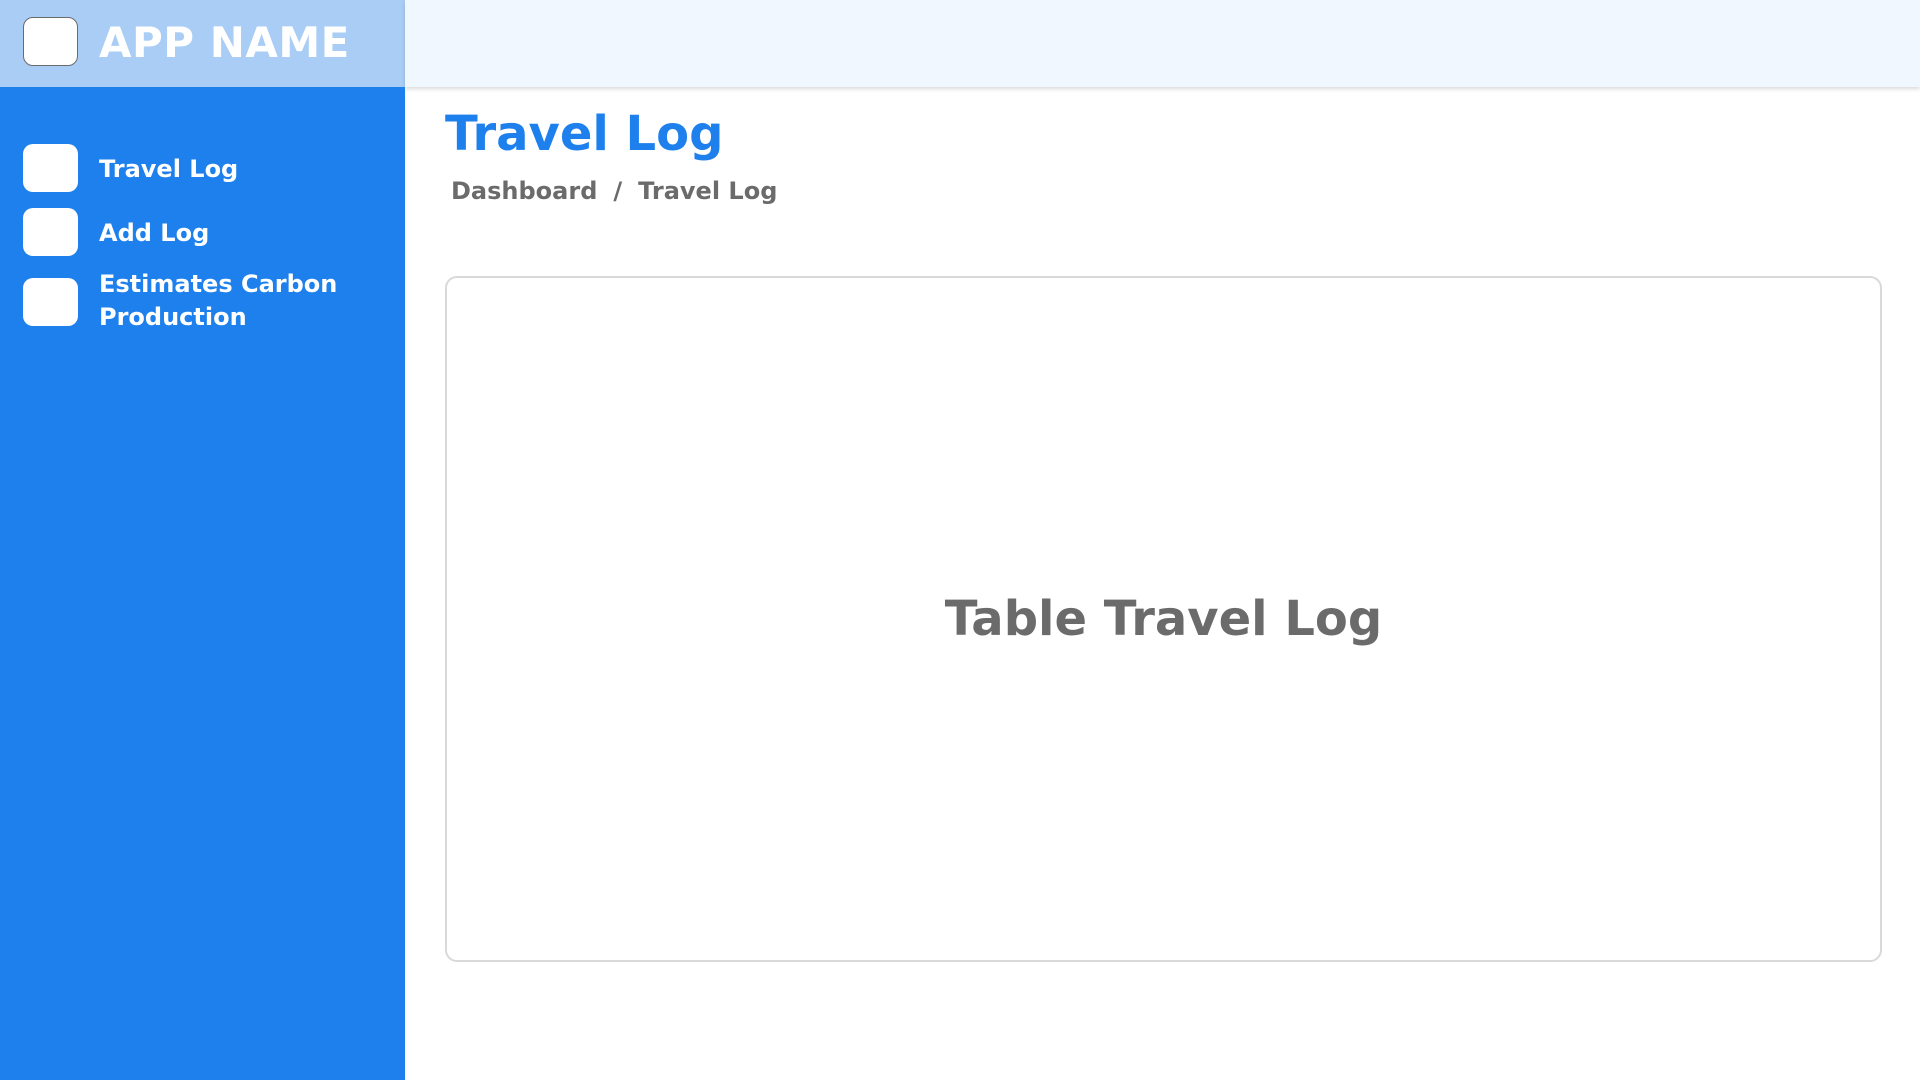  I want to click on breadcrumb-dashboard: Dashboard, so click(524, 191).